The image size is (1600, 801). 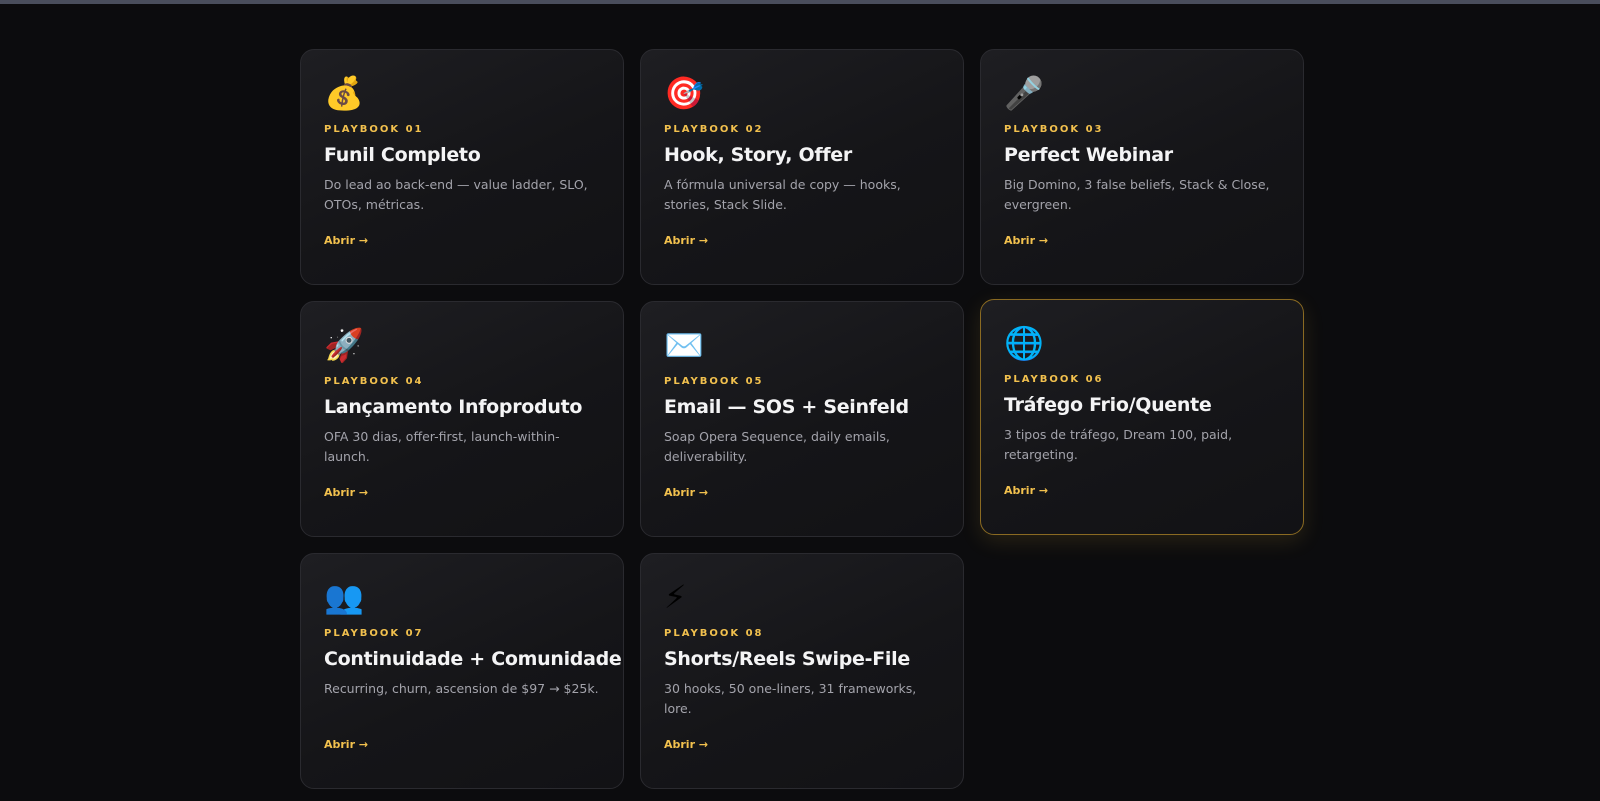 What do you see at coordinates (374, 381) in the screenshot?
I see `playbook-label: PLAYBOOK 04` at bounding box center [374, 381].